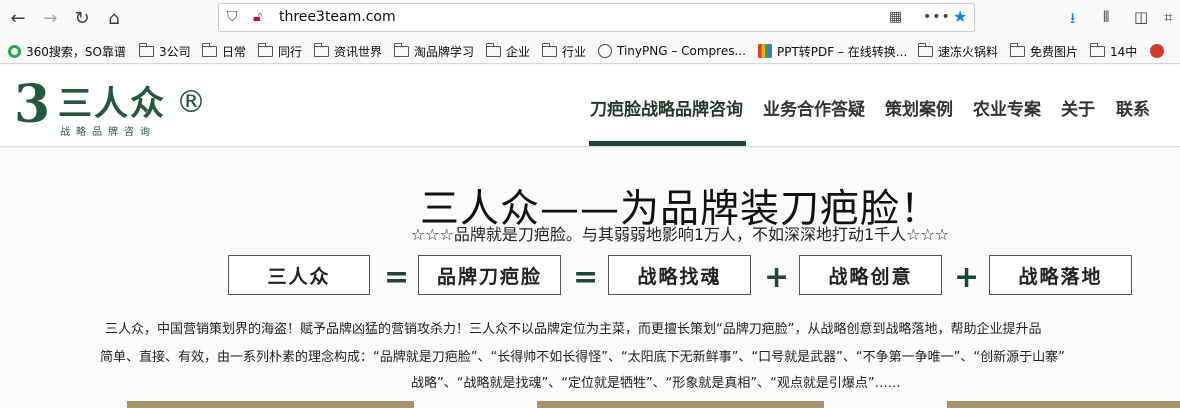  Describe the element at coordinates (232, 17) in the screenshot. I see `shield-icon: ⛉` at that location.